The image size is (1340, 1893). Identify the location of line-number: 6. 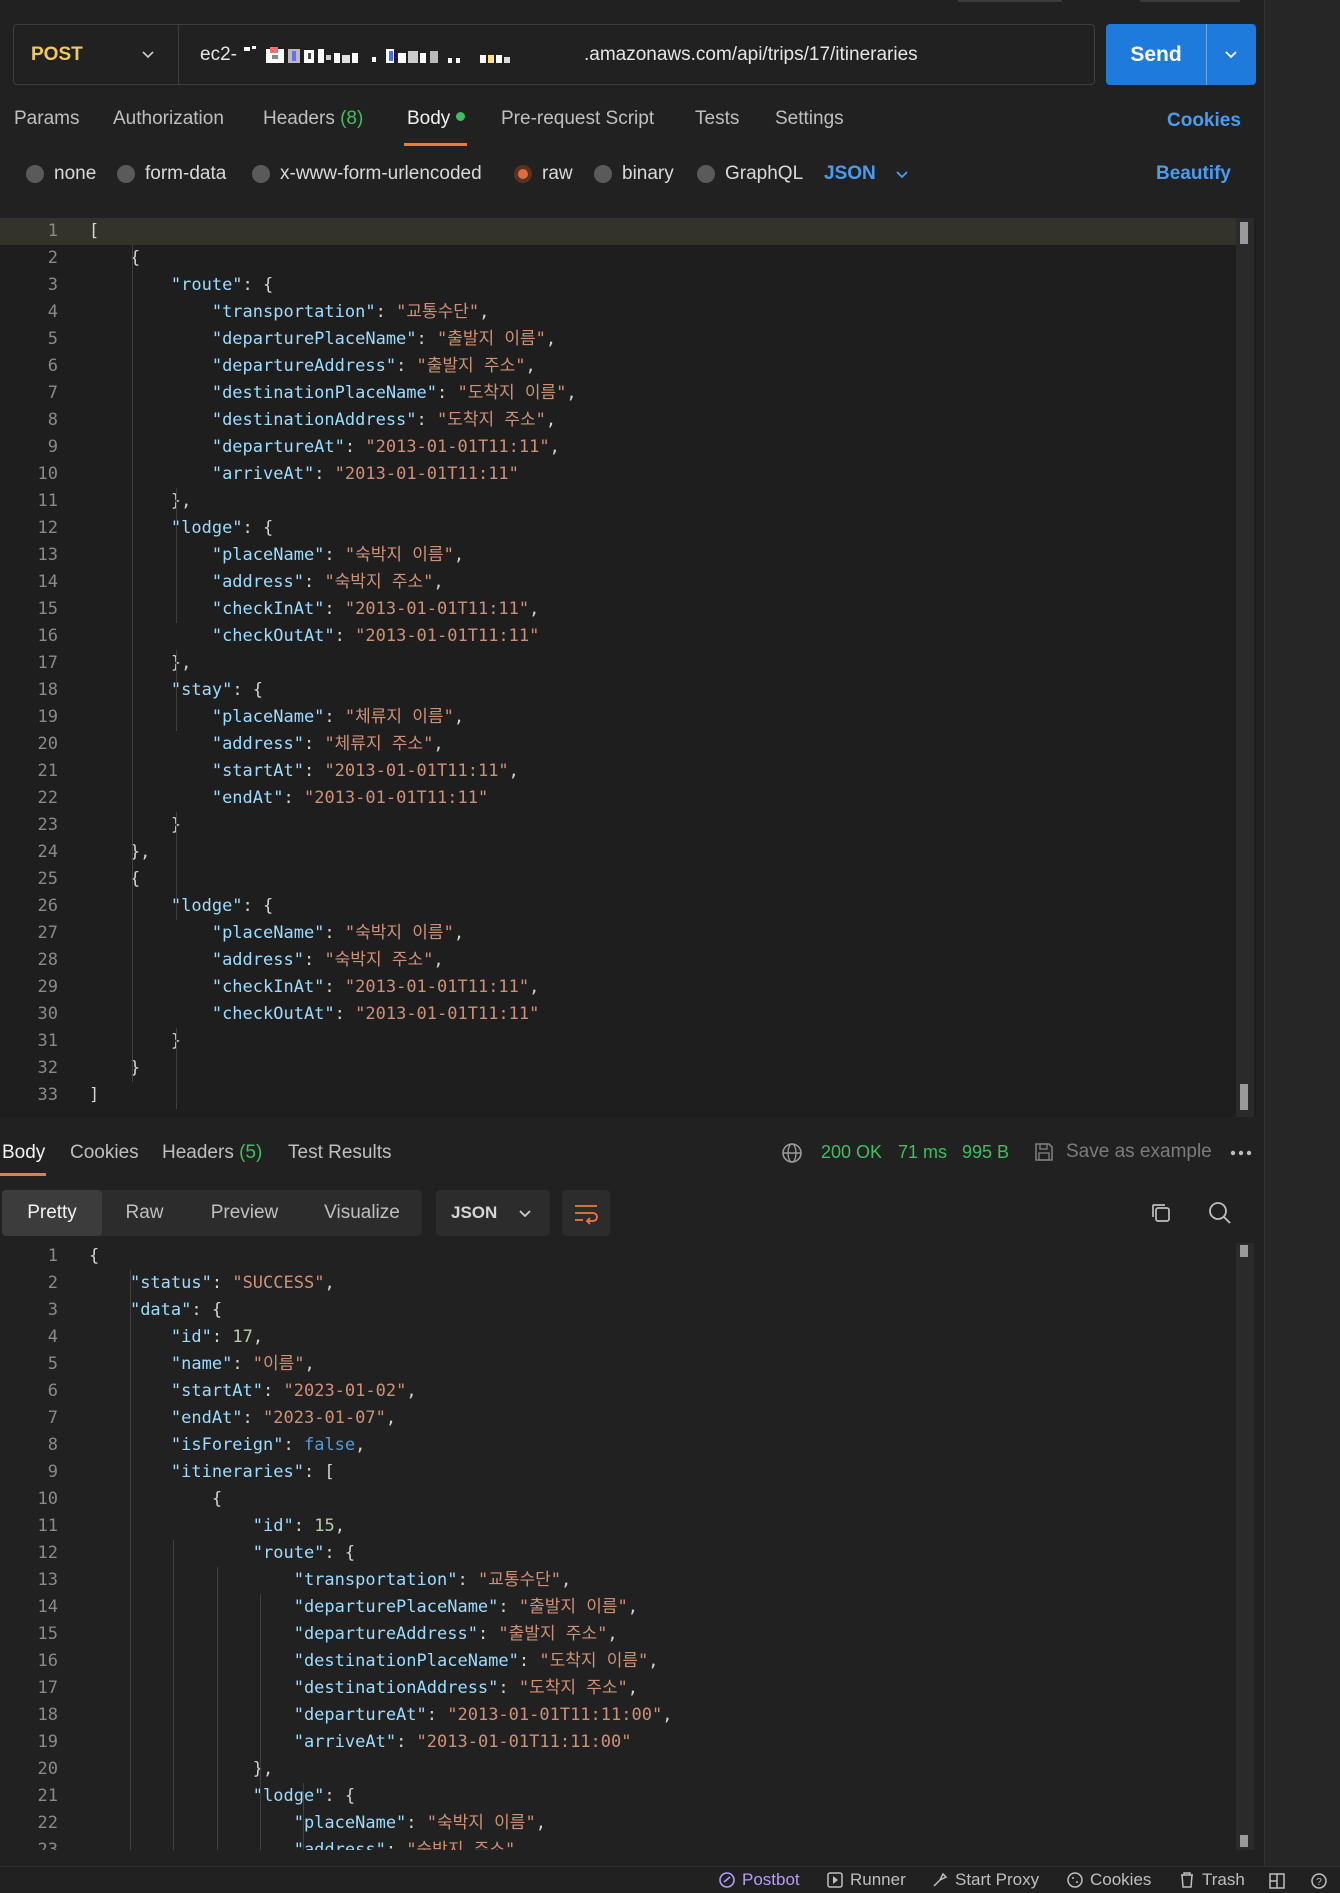
(52, 1391).